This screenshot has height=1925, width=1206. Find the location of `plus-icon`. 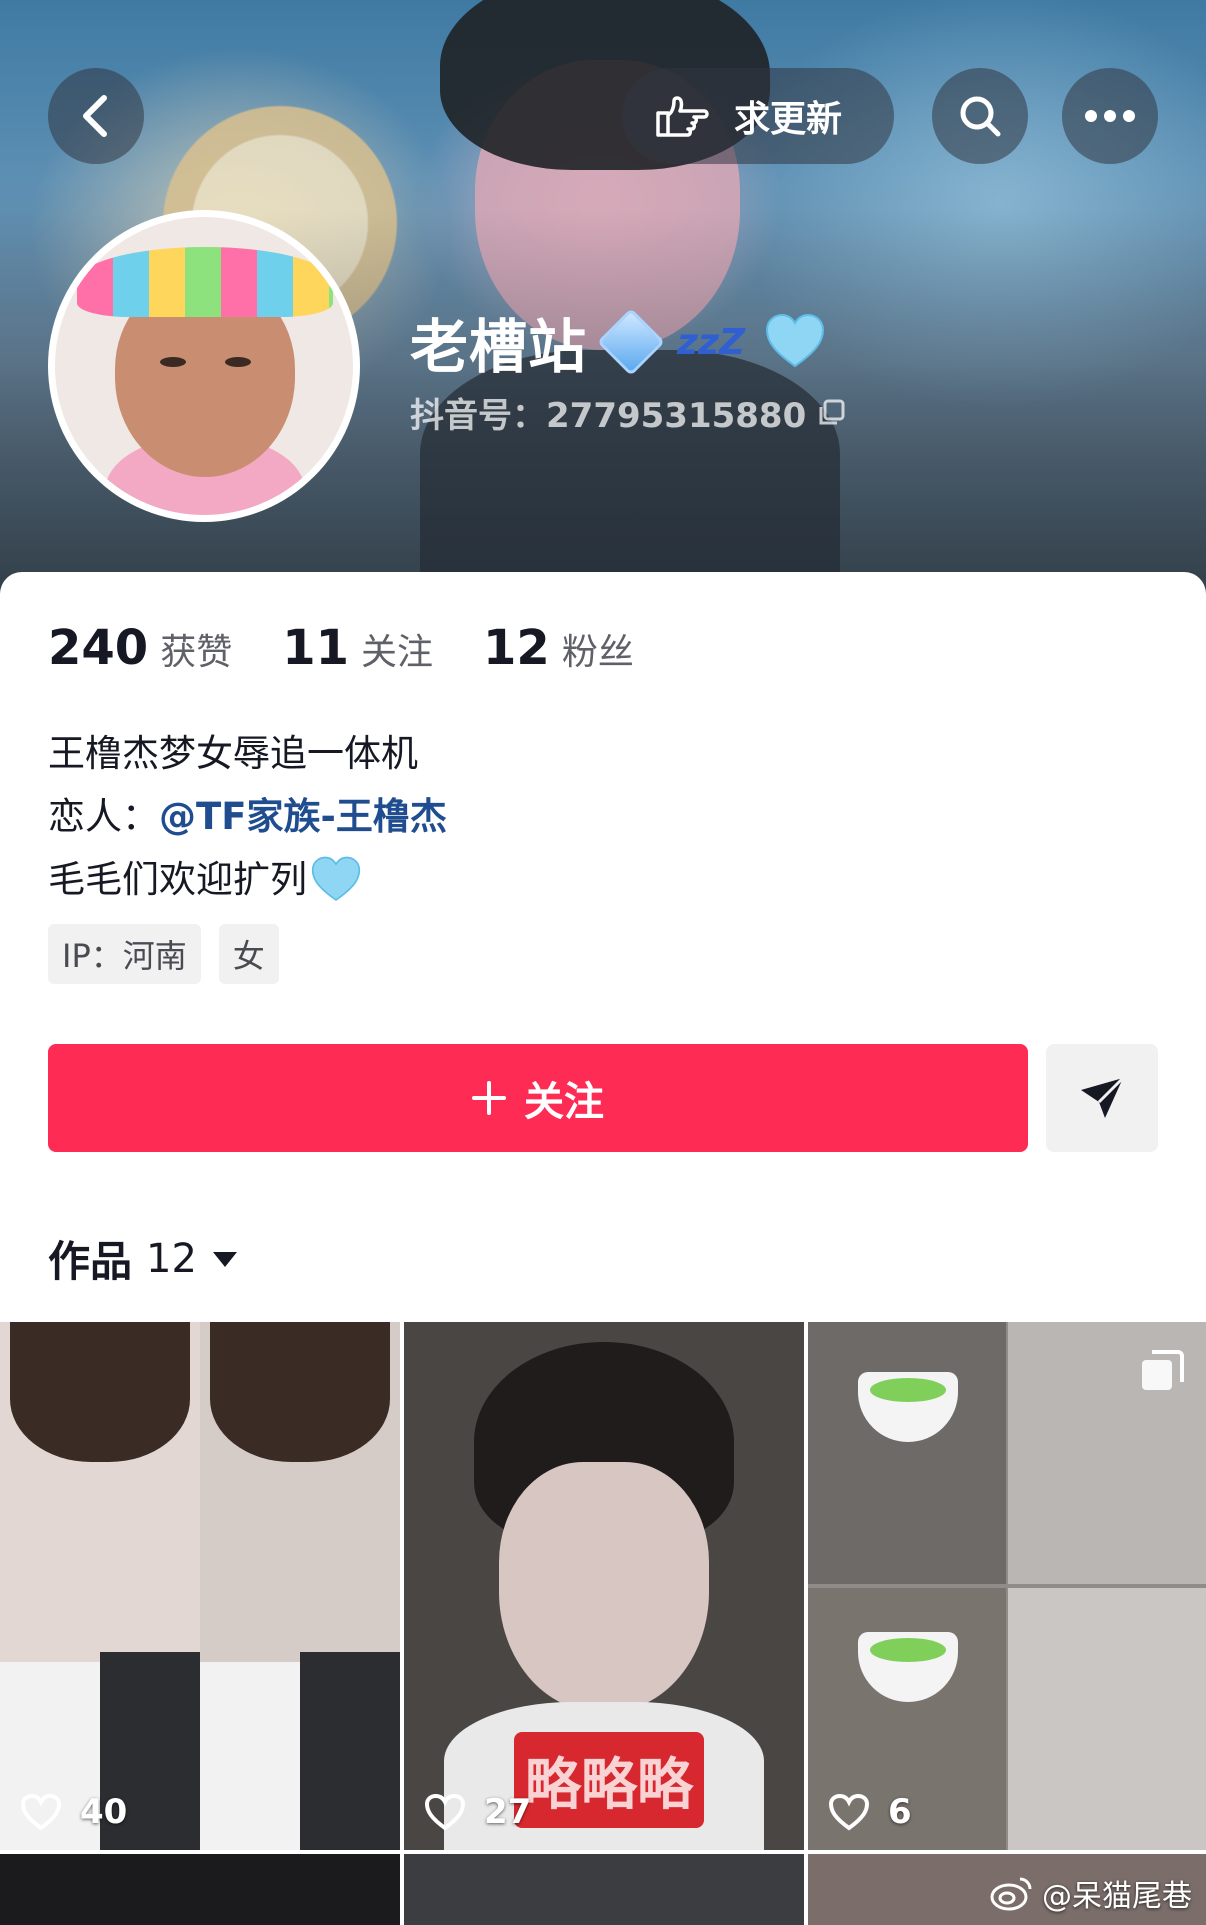

plus-icon is located at coordinates (489, 1098).